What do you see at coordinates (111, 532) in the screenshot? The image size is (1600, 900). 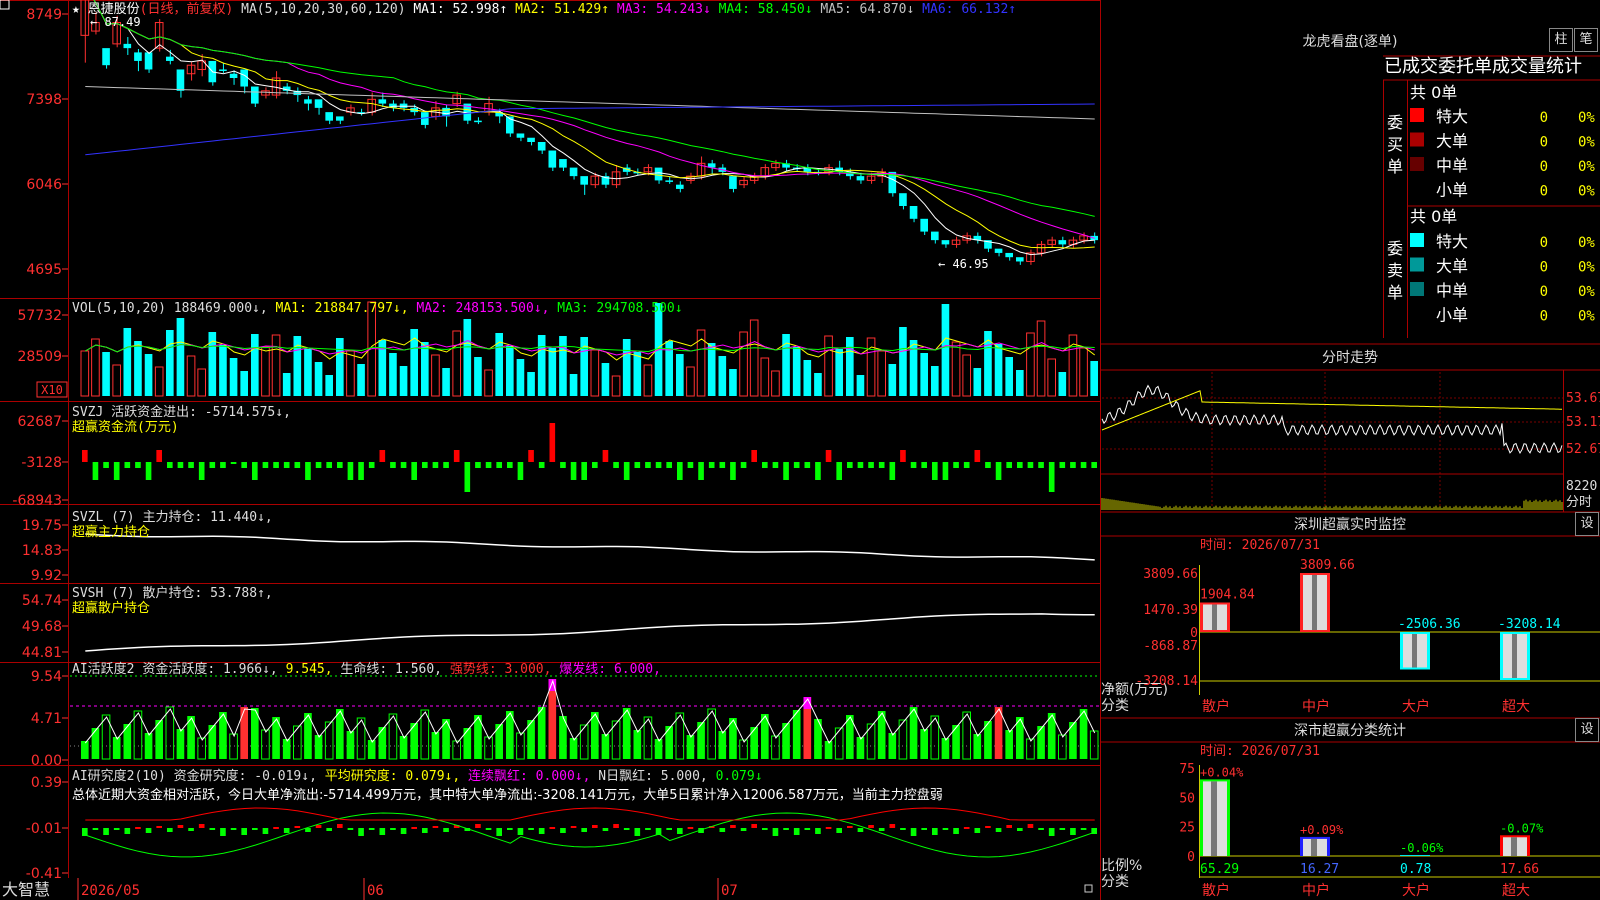 I see `svzl-subtitle: 超赢主力持仓` at bounding box center [111, 532].